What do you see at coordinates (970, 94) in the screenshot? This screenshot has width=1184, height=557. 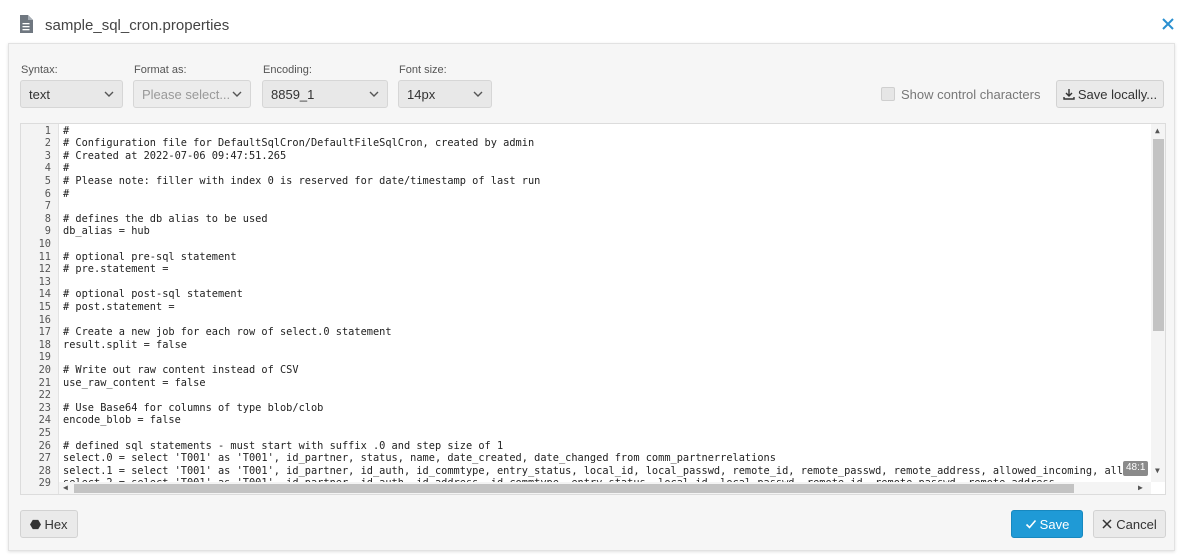 I see `show-control-characters-label: Show control characters` at bounding box center [970, 94].